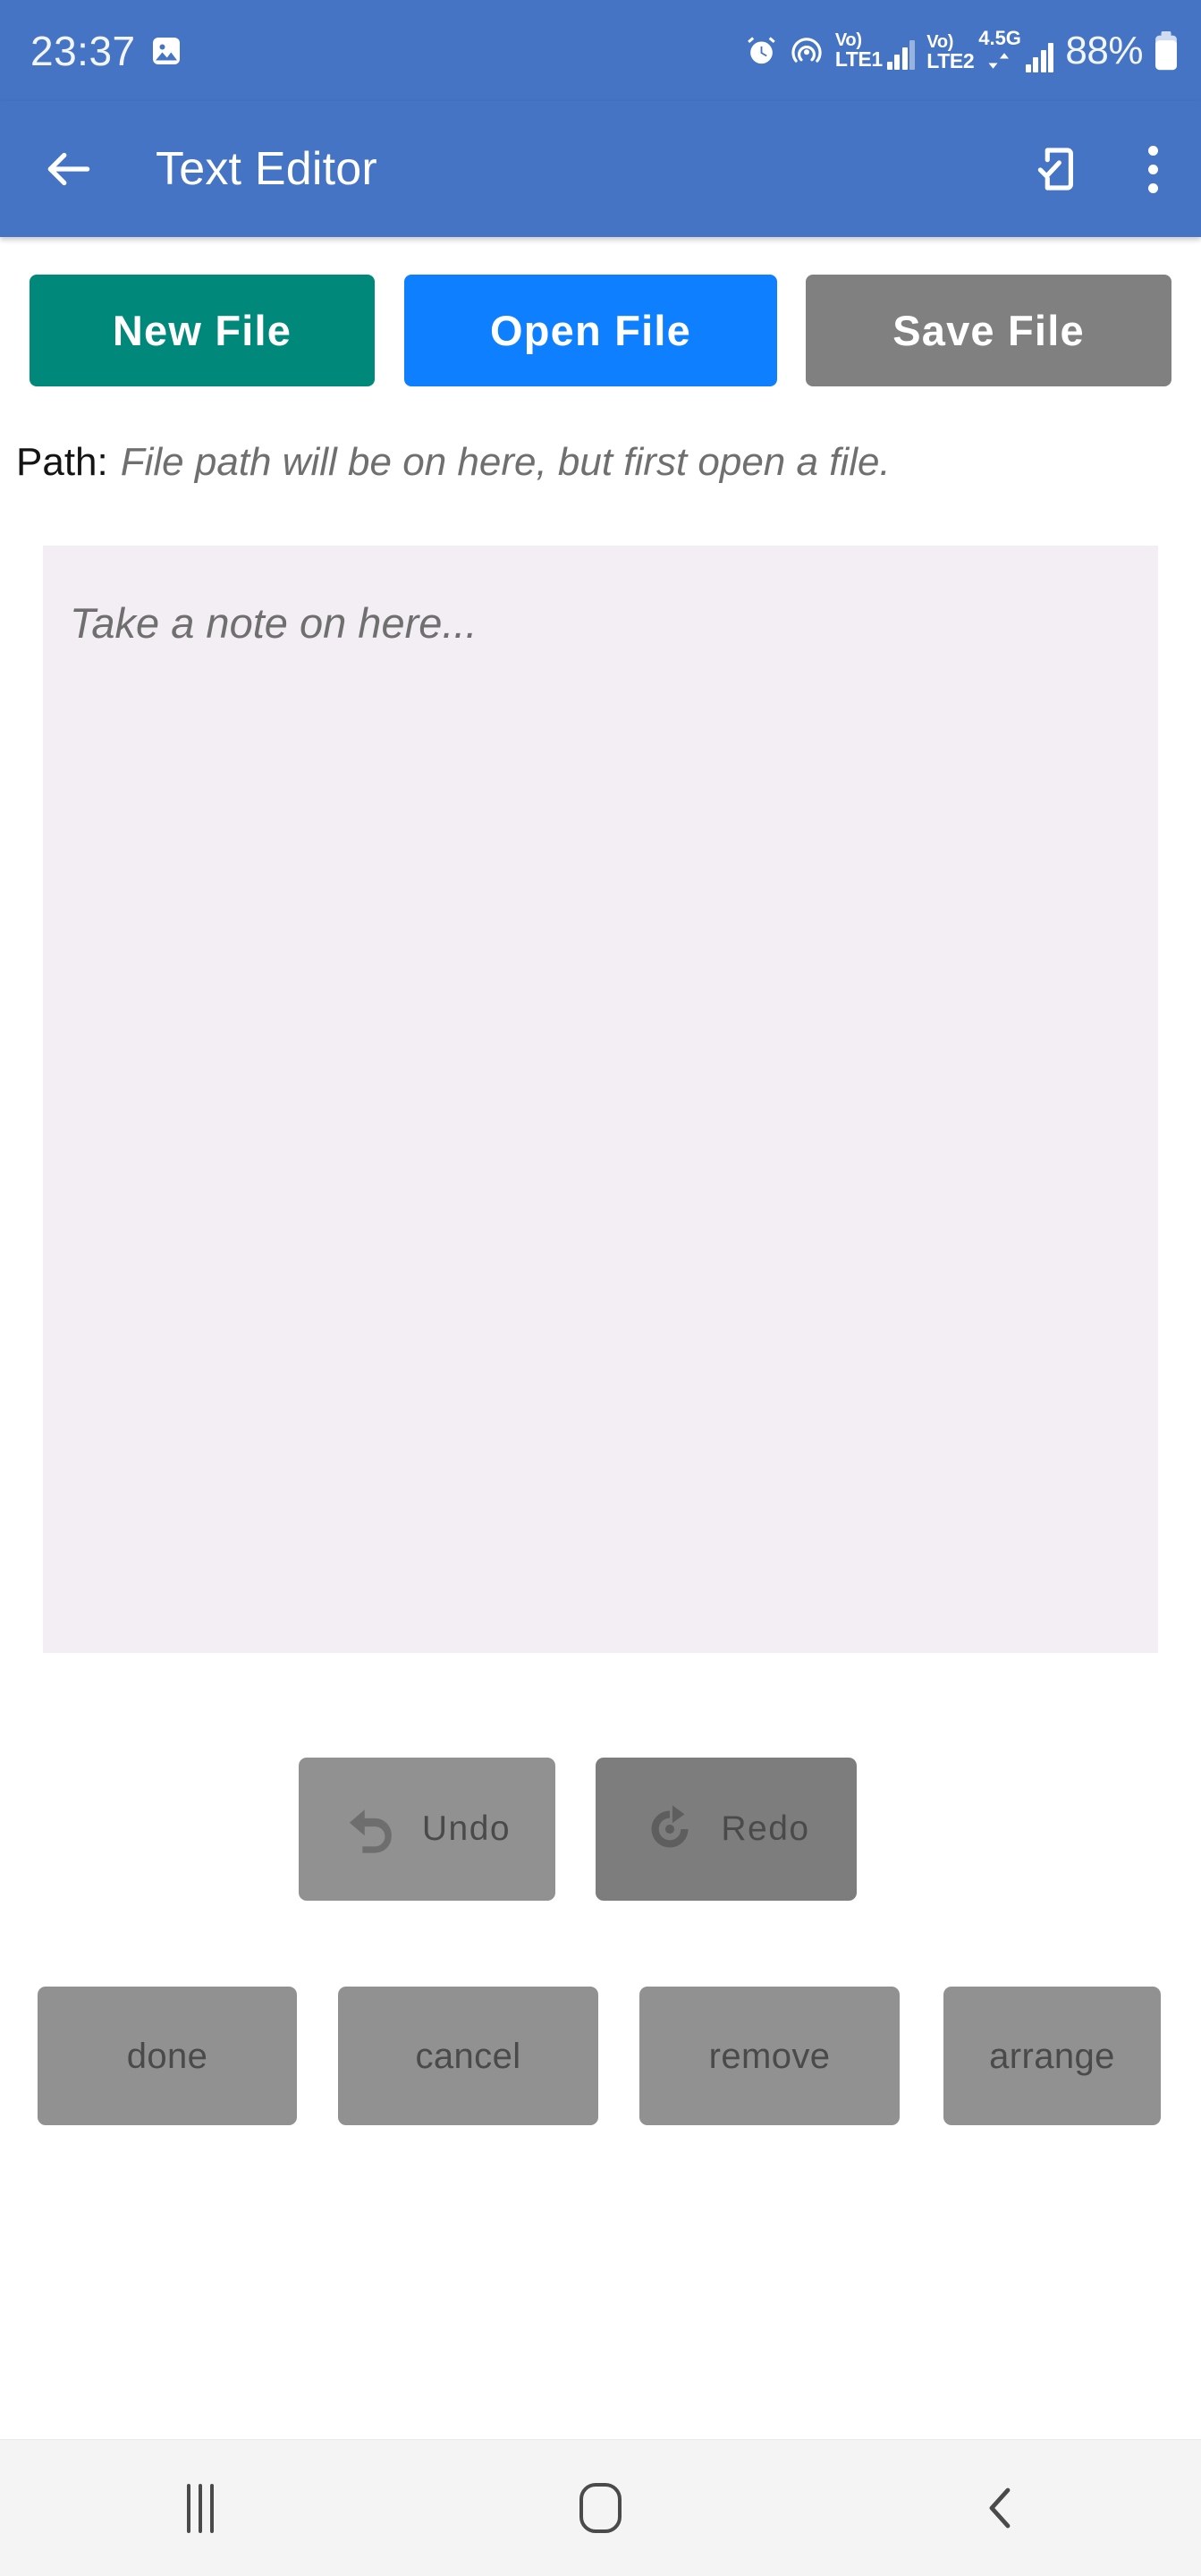 The image size is (1201, 2576). I want to click on page-title: Text Editor, so click(266, 169).